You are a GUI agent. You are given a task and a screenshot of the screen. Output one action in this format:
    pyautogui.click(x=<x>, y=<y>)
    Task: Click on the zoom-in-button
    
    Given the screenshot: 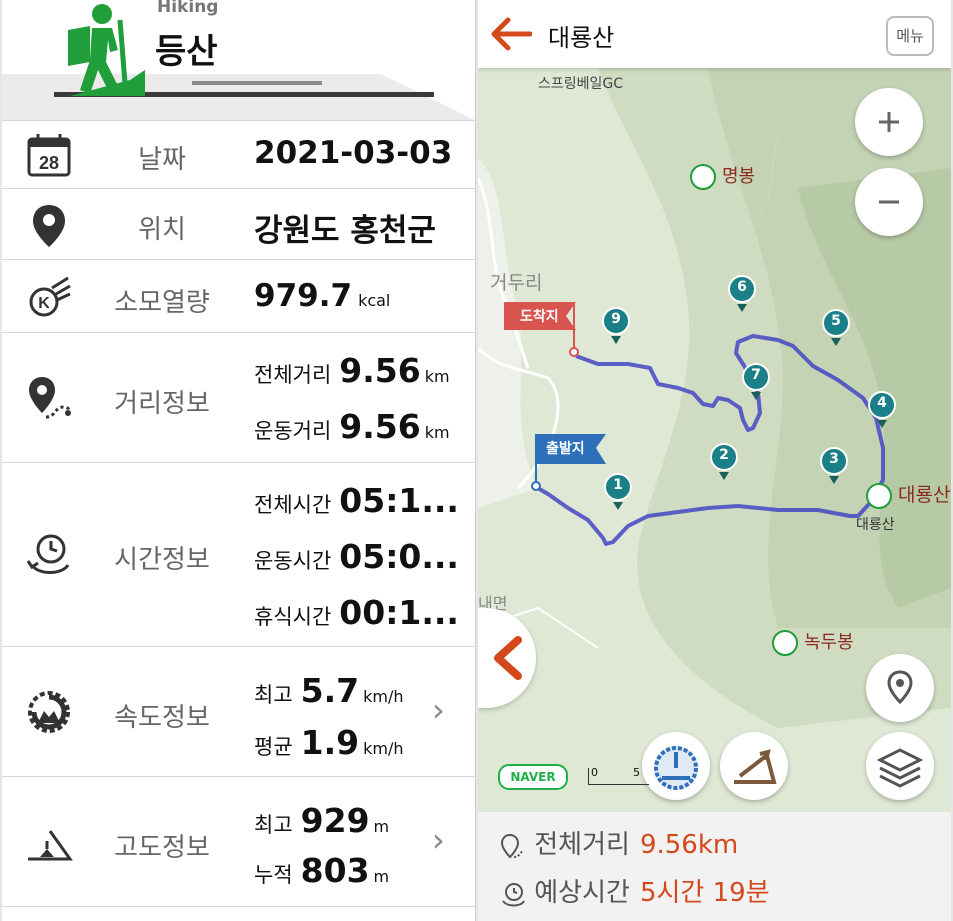 What is the action you would take?
    pyautogui.click(x=889, y=122)
    